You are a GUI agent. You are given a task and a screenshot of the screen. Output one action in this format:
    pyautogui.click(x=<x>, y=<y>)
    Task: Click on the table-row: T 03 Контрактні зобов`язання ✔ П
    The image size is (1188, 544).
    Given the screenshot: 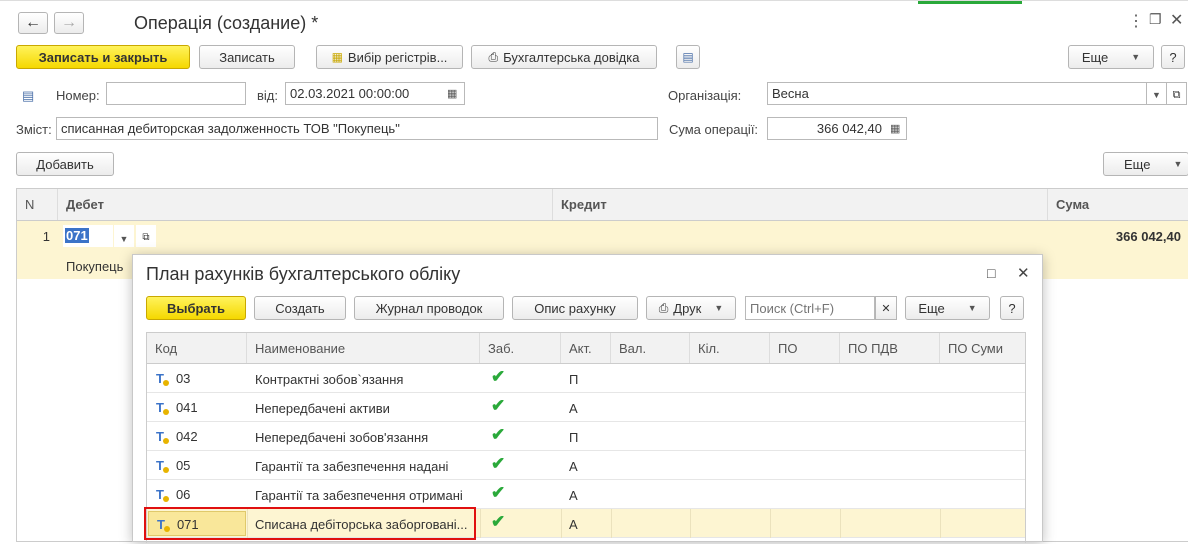 What is the action you would take?
    pyautogui.click(x=586, y=378)
    